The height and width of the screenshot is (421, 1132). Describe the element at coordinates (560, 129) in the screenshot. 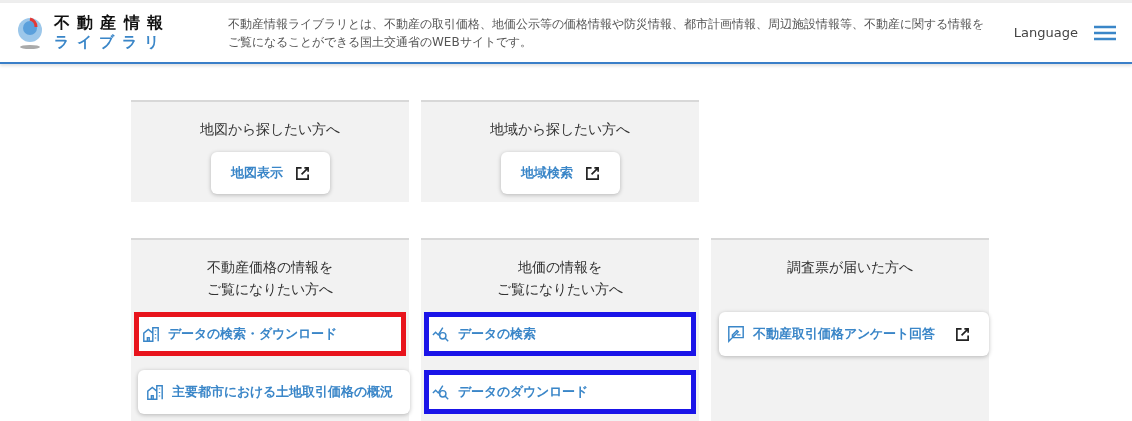

I see `card-title: 地域から探したい方へ` at that location.